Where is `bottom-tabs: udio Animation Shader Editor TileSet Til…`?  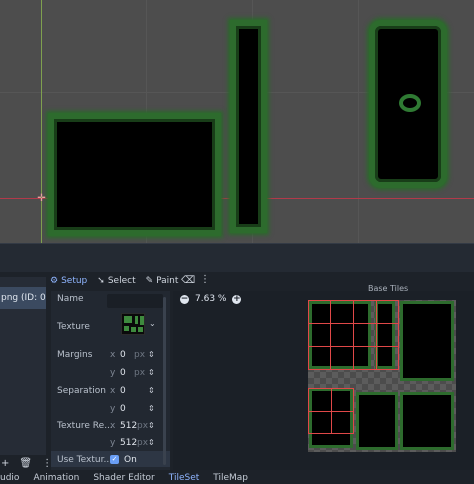
bottom-tabs: udio Animation Shader Editor TileSet Til… is located at coordinates (237, 478).